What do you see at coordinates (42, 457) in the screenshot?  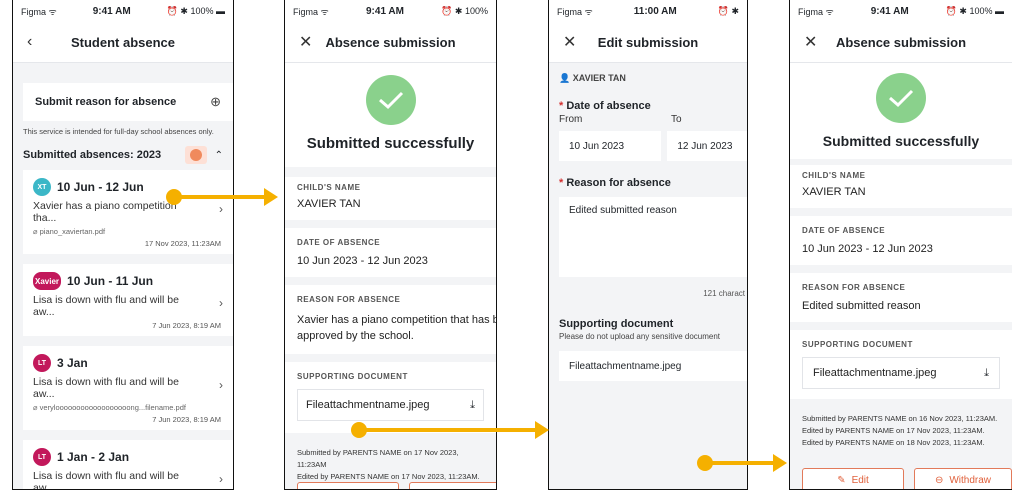 I see `child-avatar: LT` at bounding box center [42, 457].